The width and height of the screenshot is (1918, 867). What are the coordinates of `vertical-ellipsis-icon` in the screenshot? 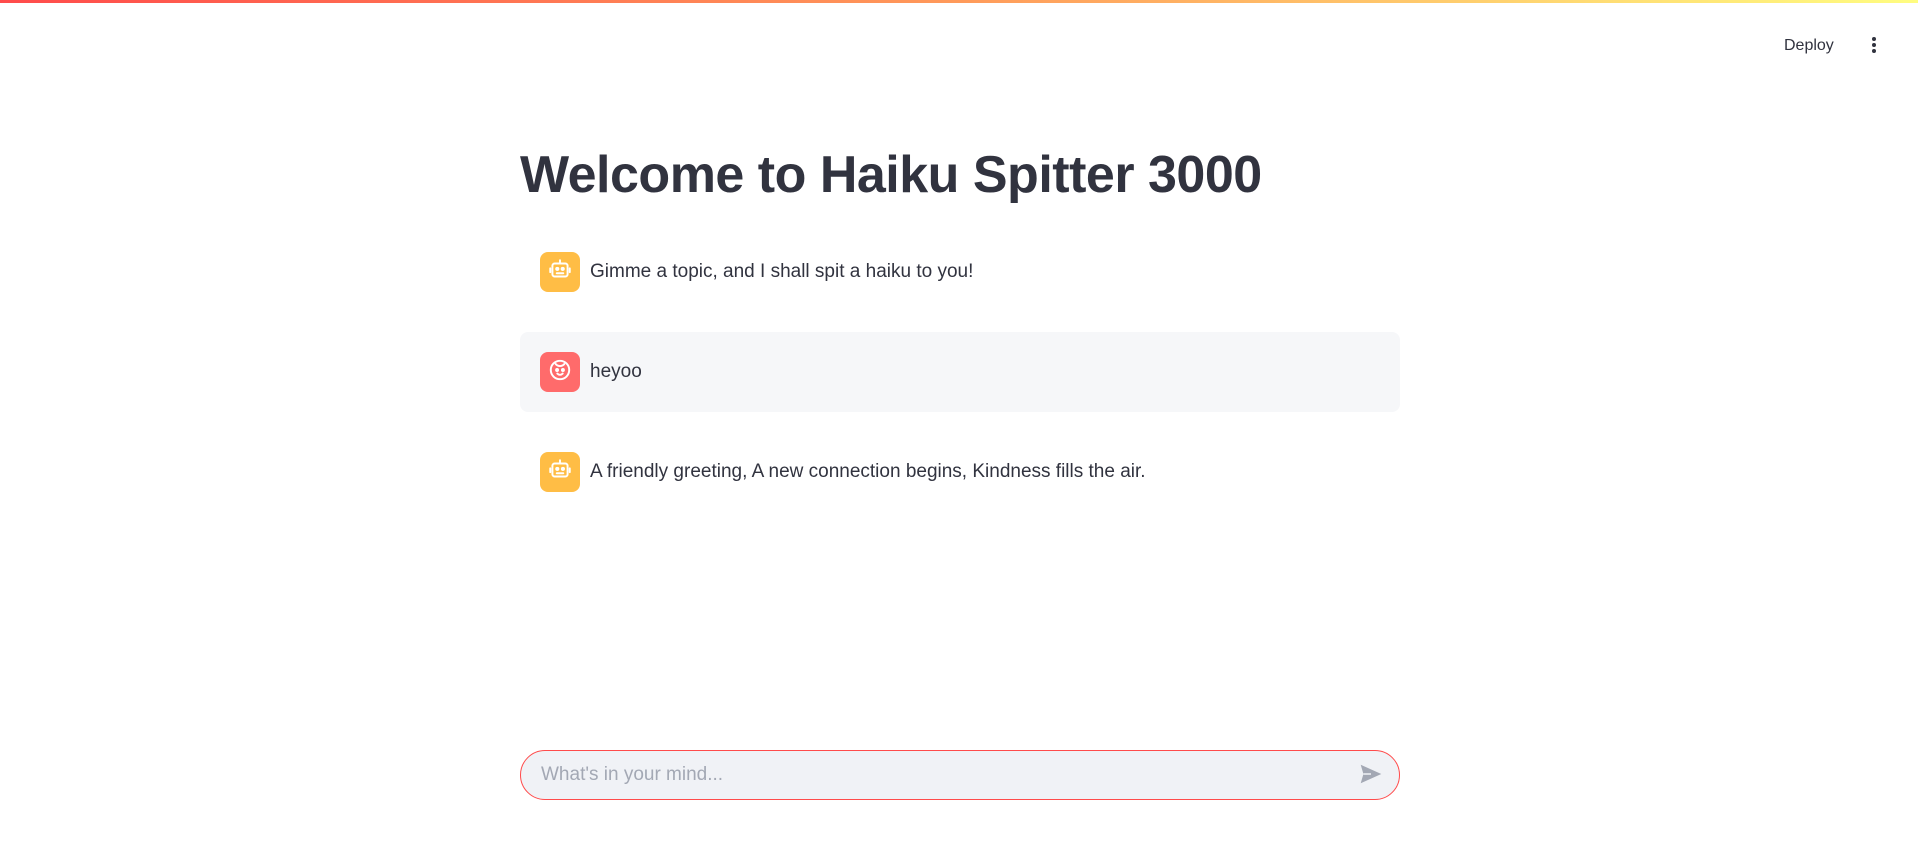 It's located at (1874, 46).